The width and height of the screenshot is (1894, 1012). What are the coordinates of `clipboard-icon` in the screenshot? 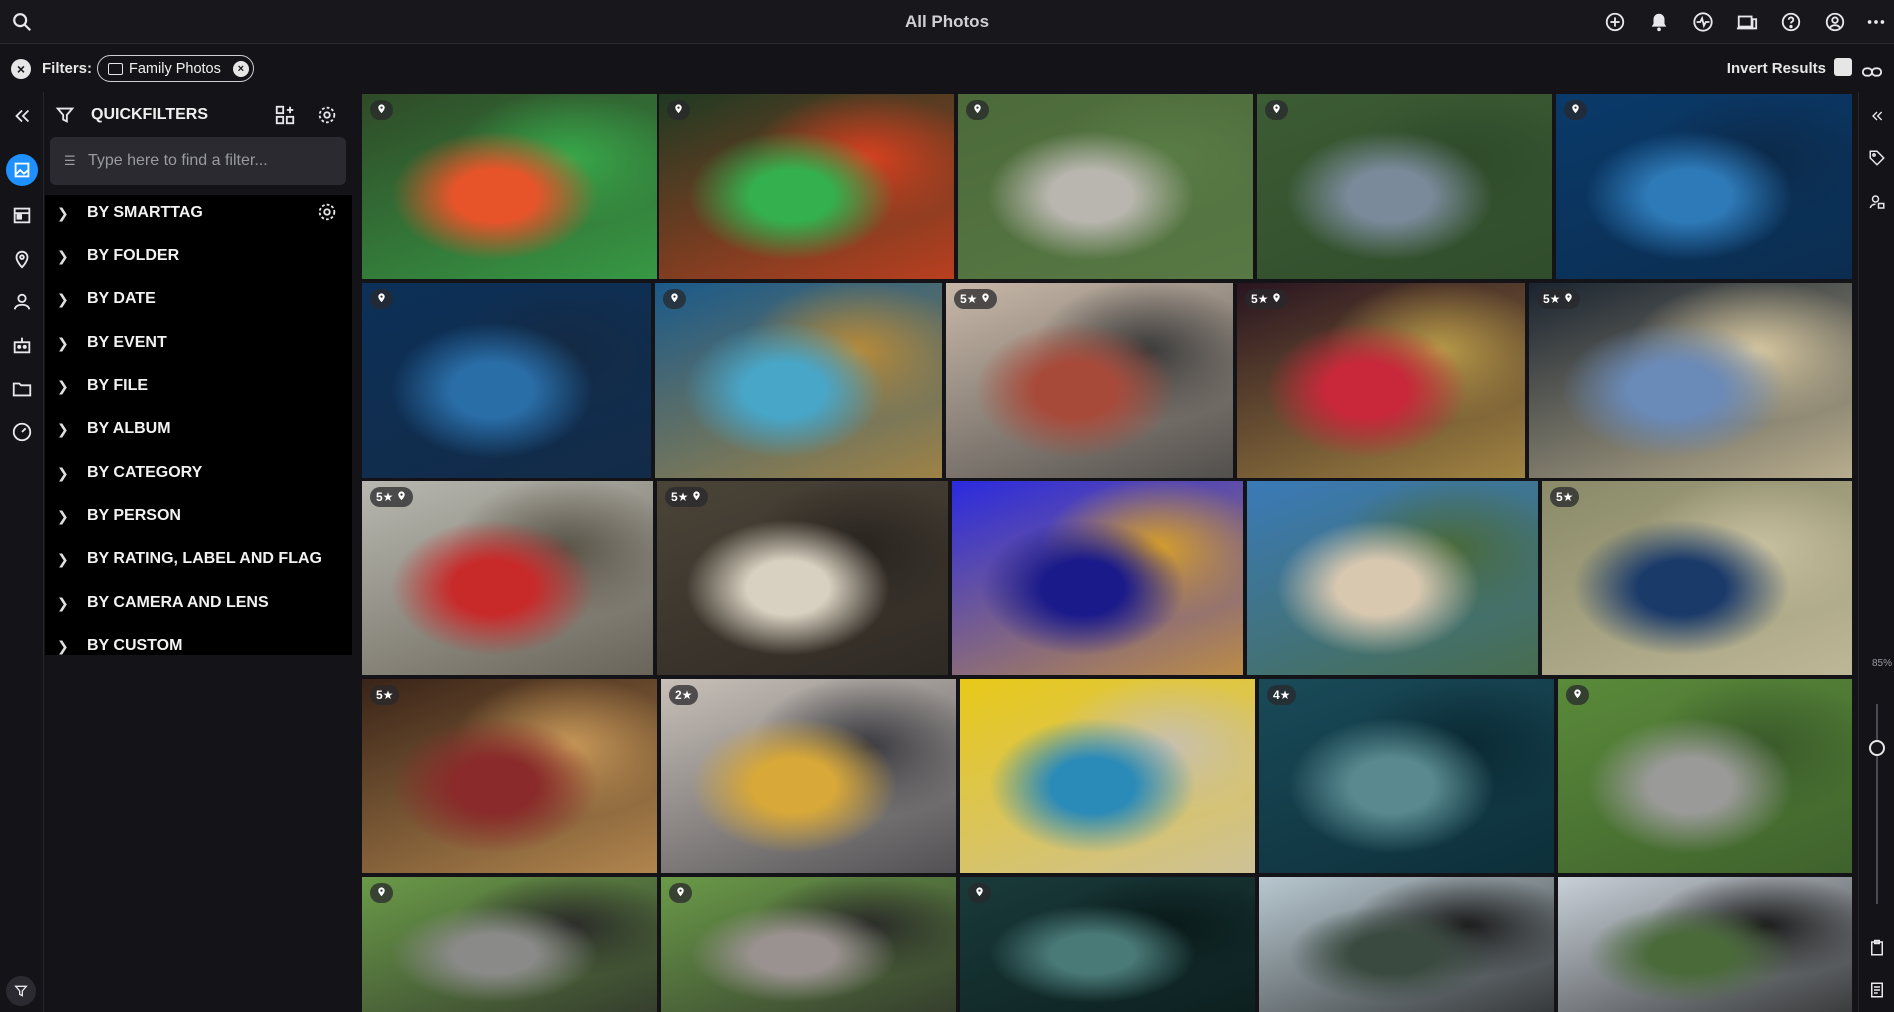 It's located at (1877, 948).